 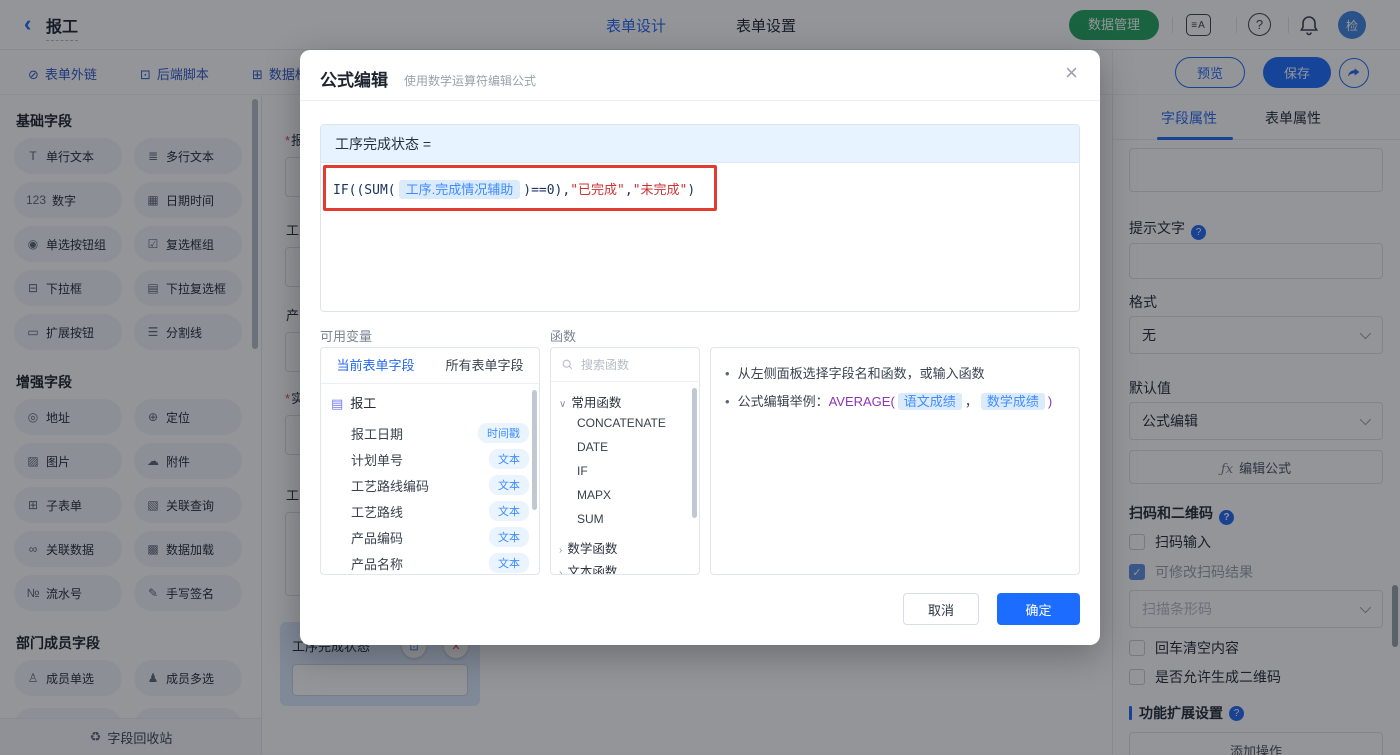 What do you see at coordinates (594, 495) in the screenshot?
I see `function-item: MAPX` at bounding box center [594, 495].